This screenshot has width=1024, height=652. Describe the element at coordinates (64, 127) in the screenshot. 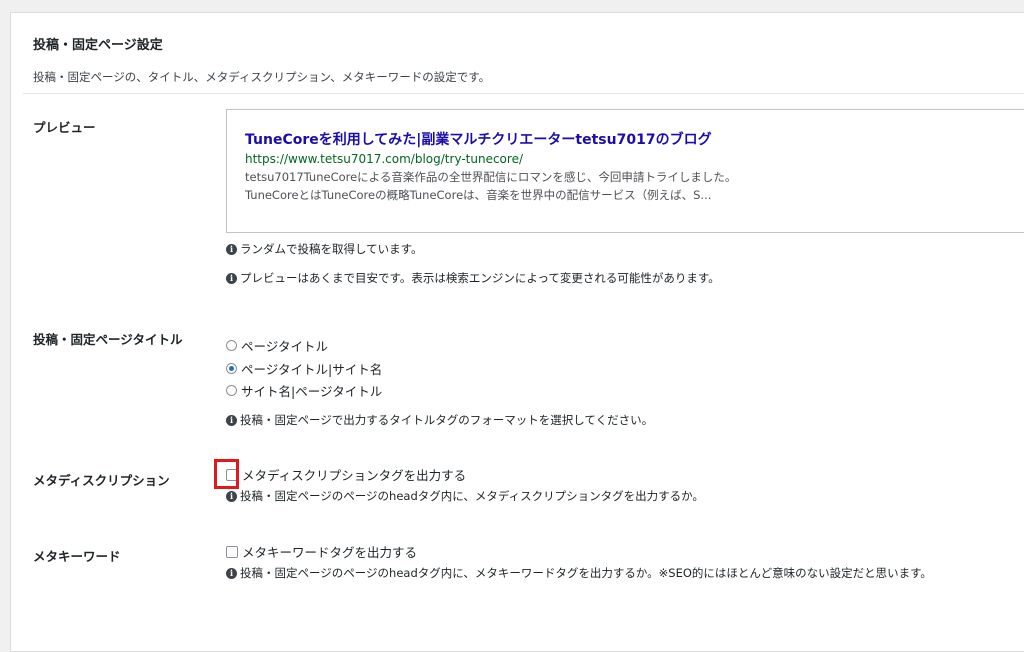

I see `preview-label: プレビュー` at that location.